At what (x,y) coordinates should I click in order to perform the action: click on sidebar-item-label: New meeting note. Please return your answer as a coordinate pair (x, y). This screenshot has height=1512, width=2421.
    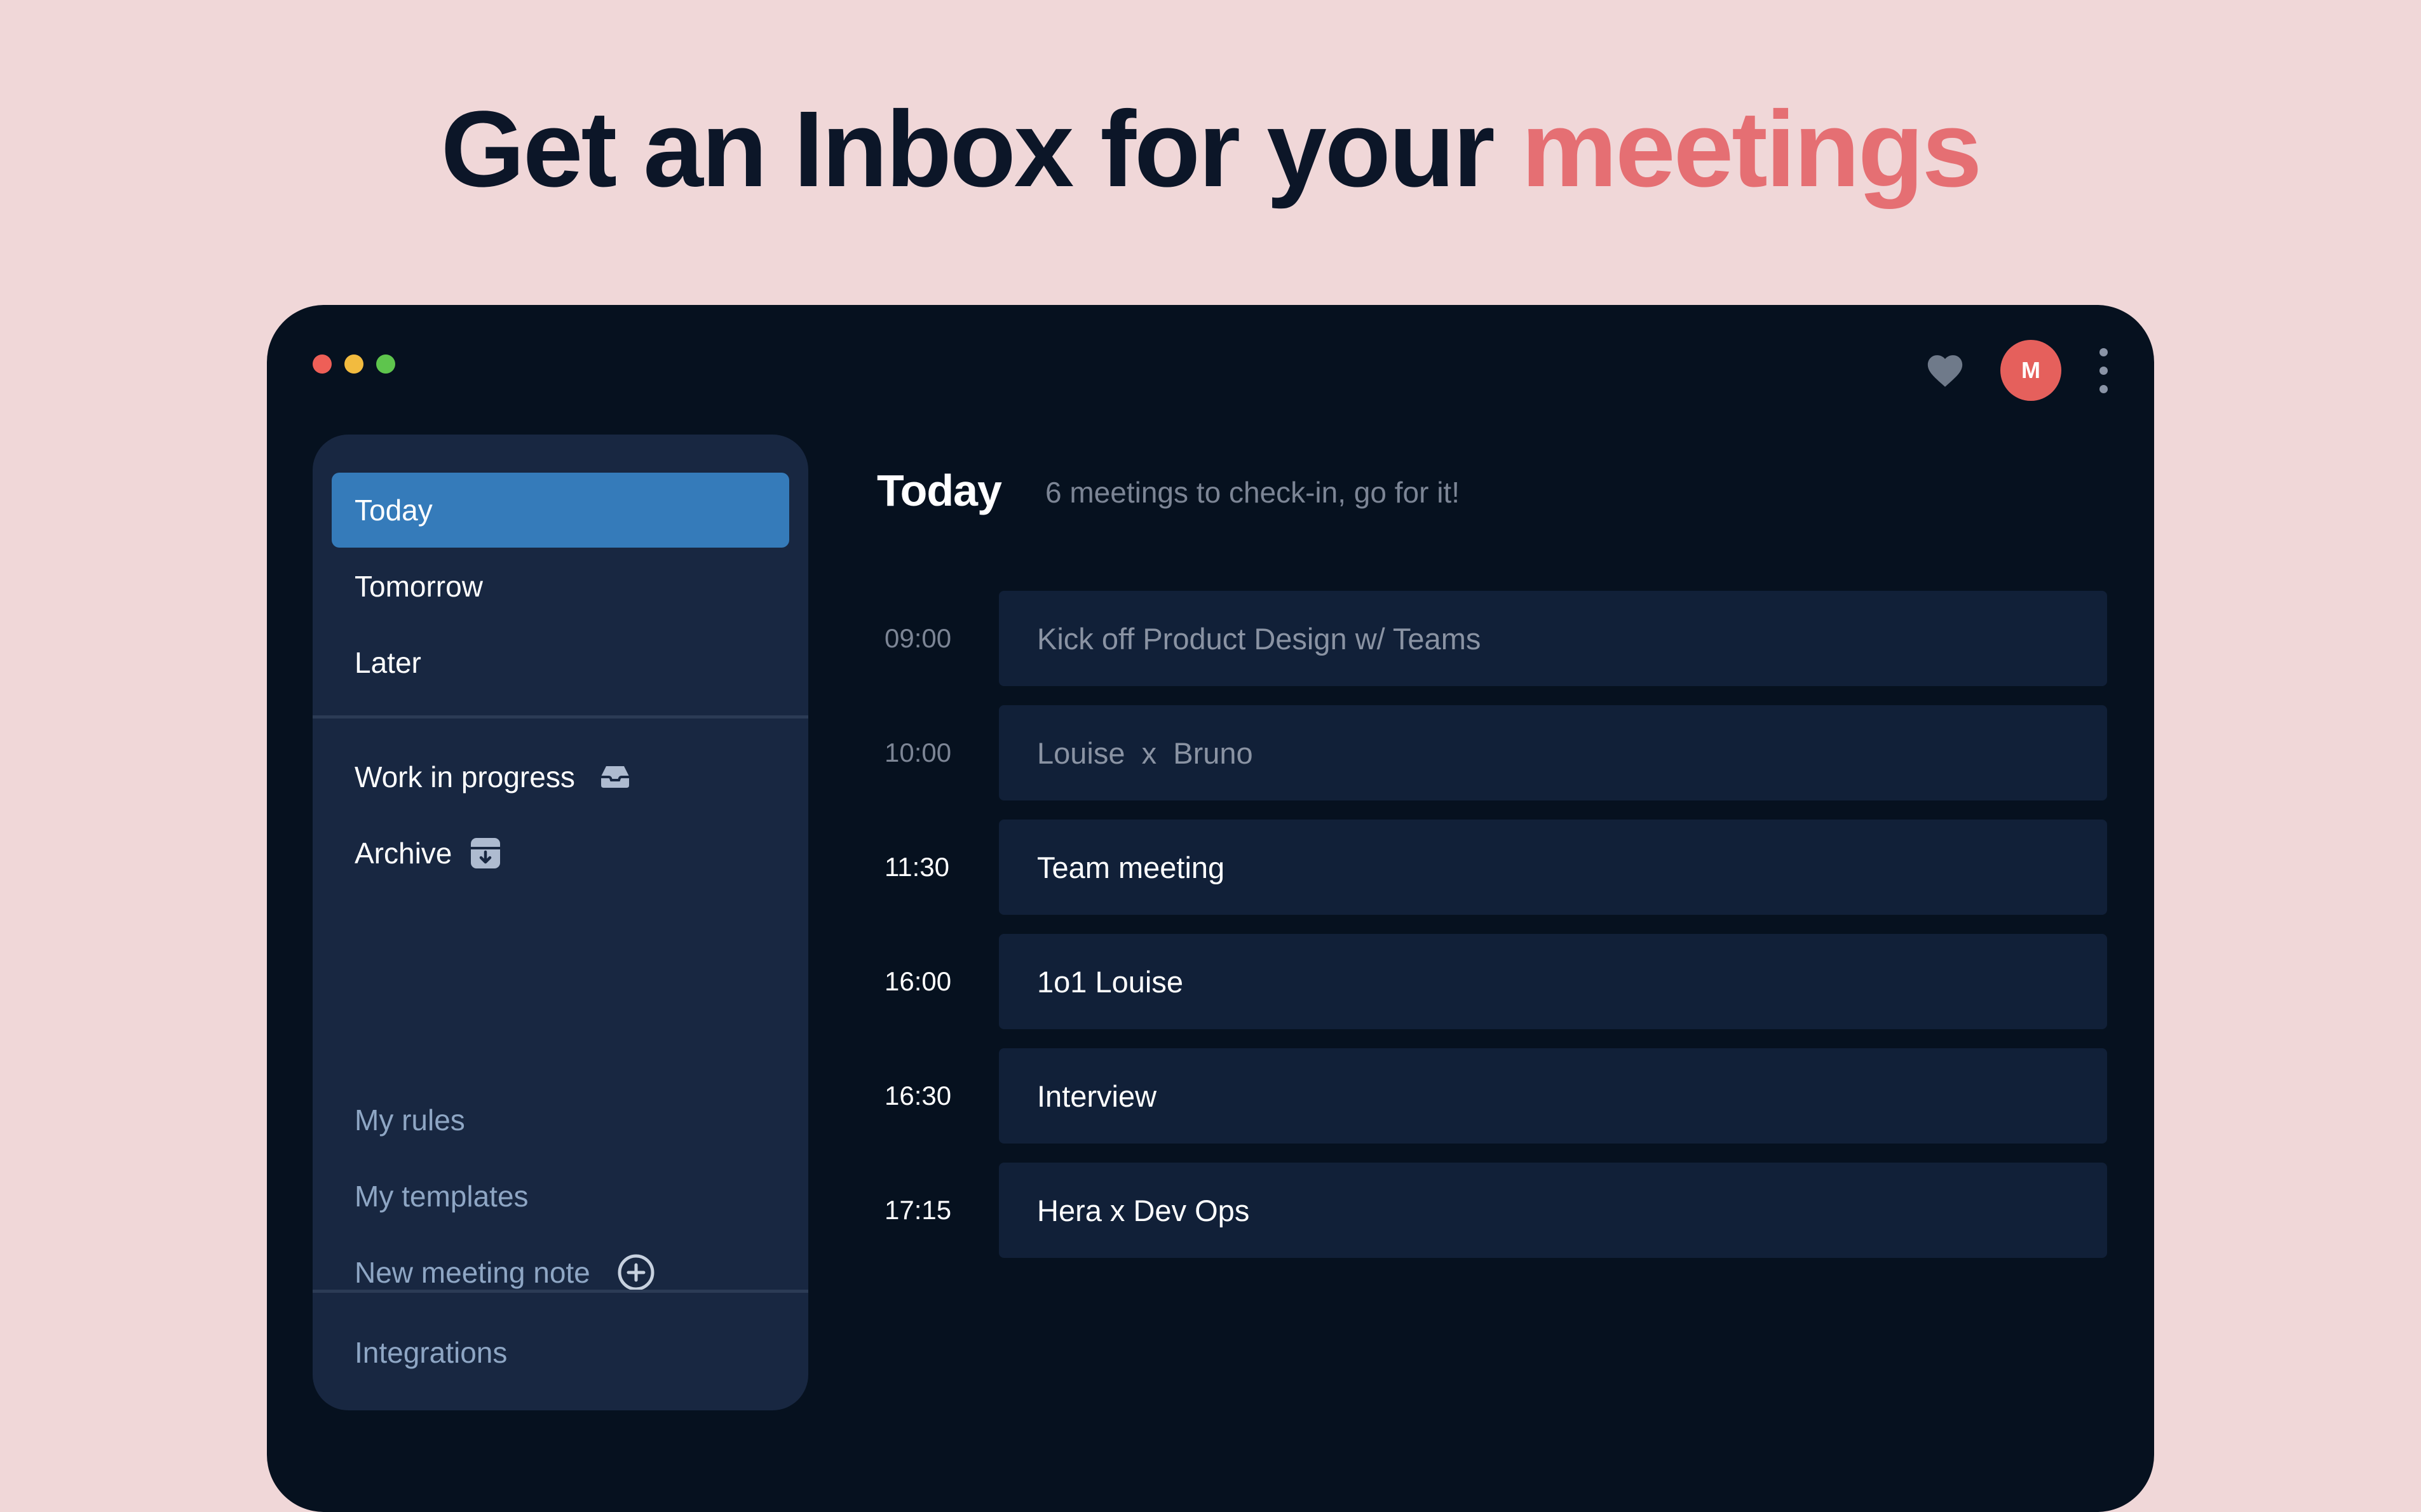
    Looking at the image, I should click on (472, 1272).